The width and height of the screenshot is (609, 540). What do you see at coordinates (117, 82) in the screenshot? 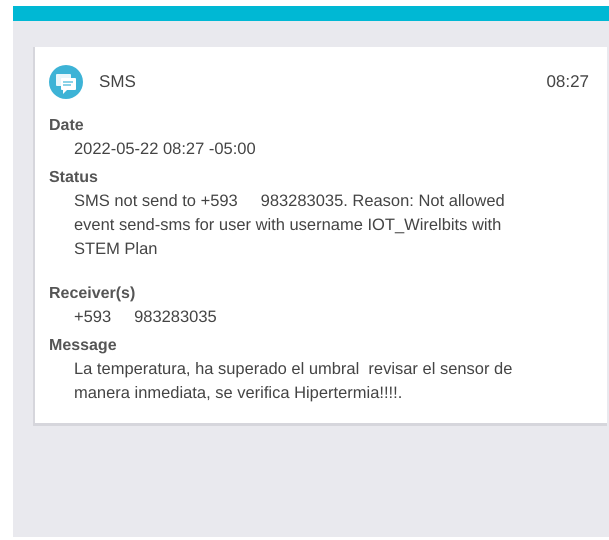
I see `notification-title: SMS` at bounding box center [117, 82].